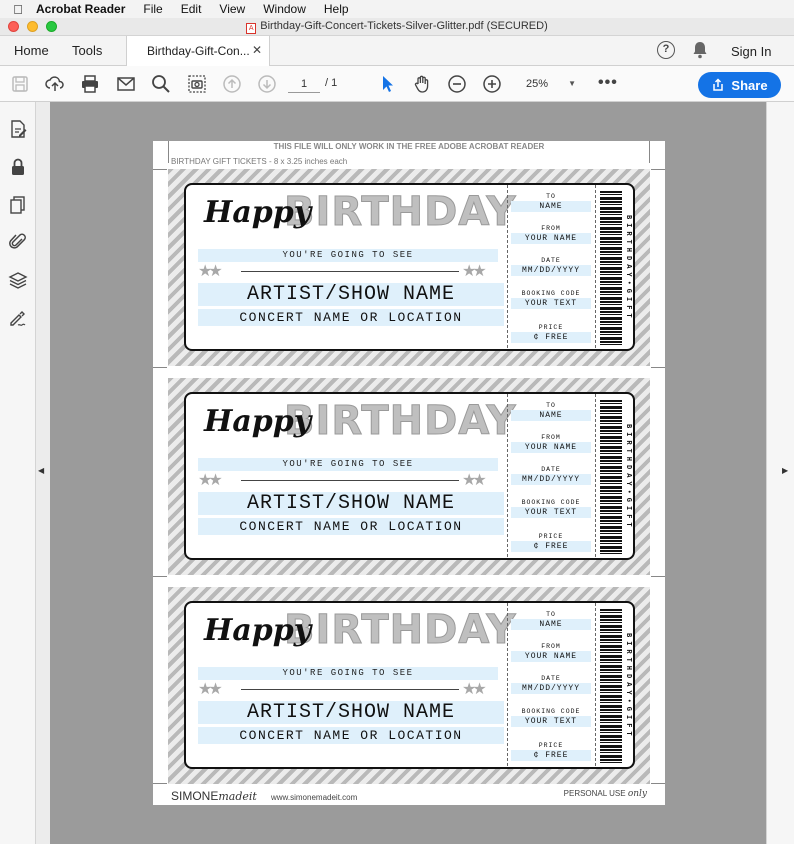  What do you see at coordinates (20, 84) in the screenshot?
I see `save-icon` at bounding box center [20, 84].